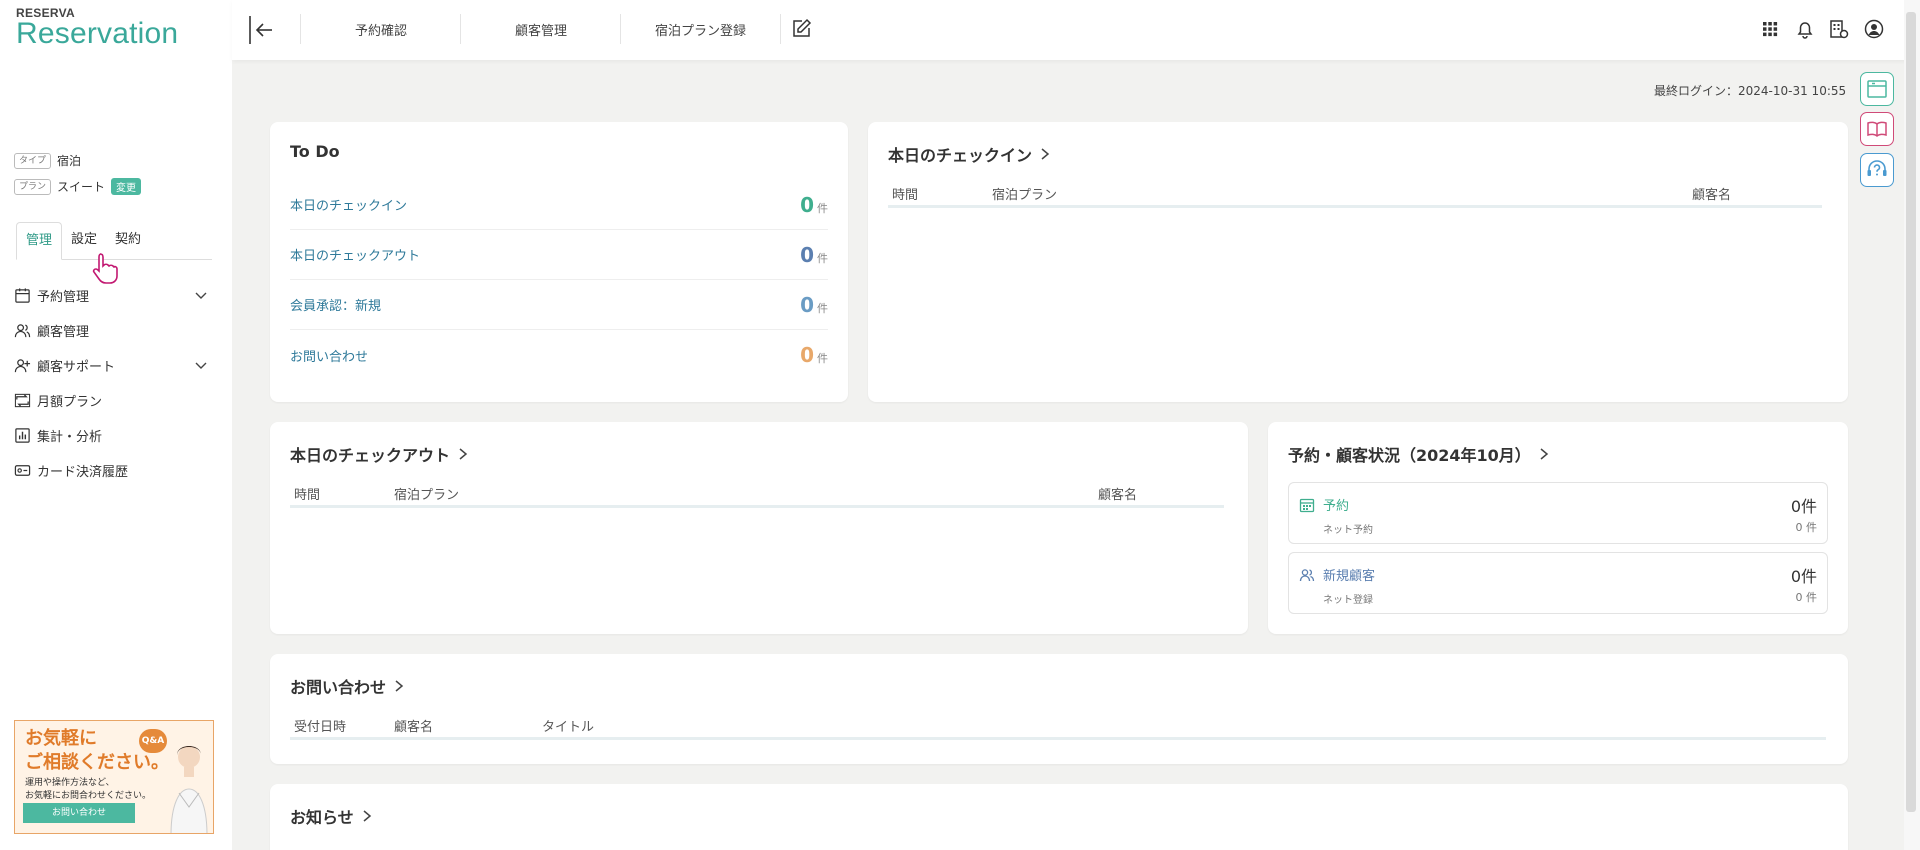 The width and height of the screenshot is (1920, 850). I want to click on status-label: 新規顧客, so click(1349, 576).